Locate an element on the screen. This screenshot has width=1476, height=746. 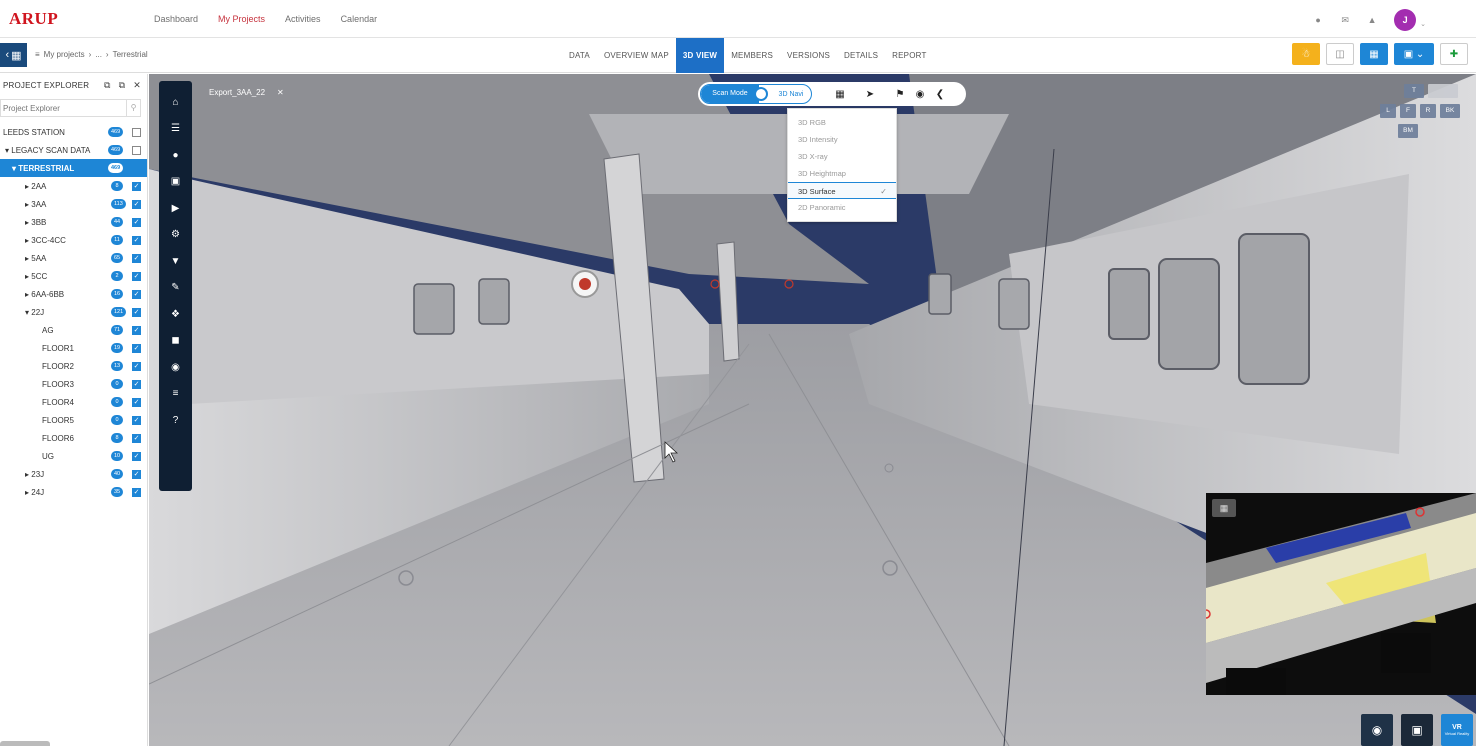
menu-item-3d-xray: 3D X-ray is located at coordinates (842, 156).